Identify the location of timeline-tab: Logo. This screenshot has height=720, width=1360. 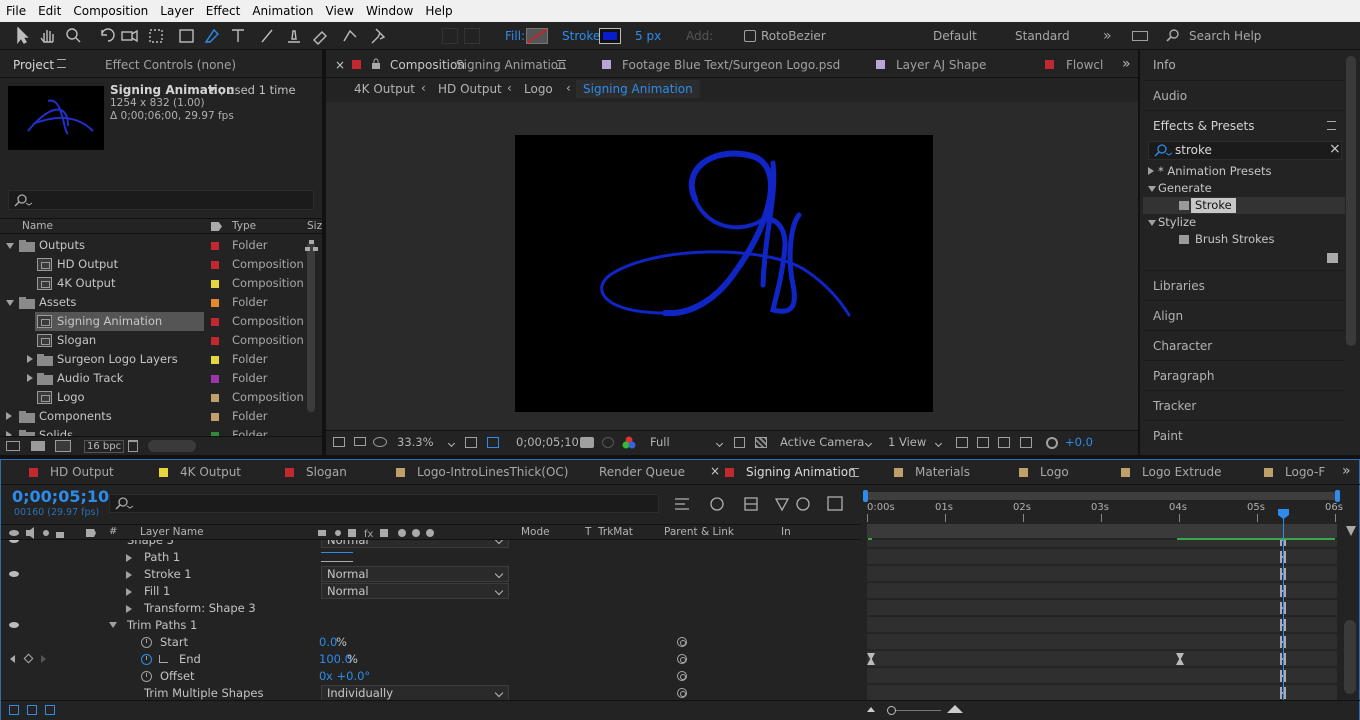
(1054, 472).